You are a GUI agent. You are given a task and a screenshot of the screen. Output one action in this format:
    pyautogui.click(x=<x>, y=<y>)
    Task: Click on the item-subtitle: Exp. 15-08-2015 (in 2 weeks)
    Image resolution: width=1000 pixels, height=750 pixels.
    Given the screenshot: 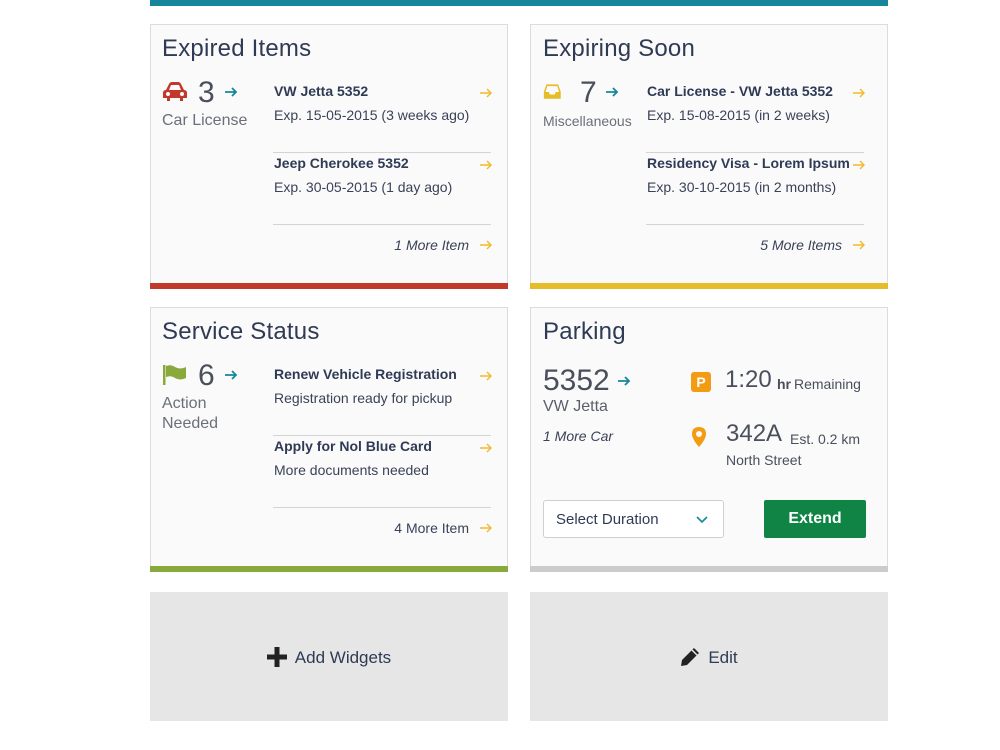 What is the action you would take?
    pyautogui.click(x=738, y=115)
    